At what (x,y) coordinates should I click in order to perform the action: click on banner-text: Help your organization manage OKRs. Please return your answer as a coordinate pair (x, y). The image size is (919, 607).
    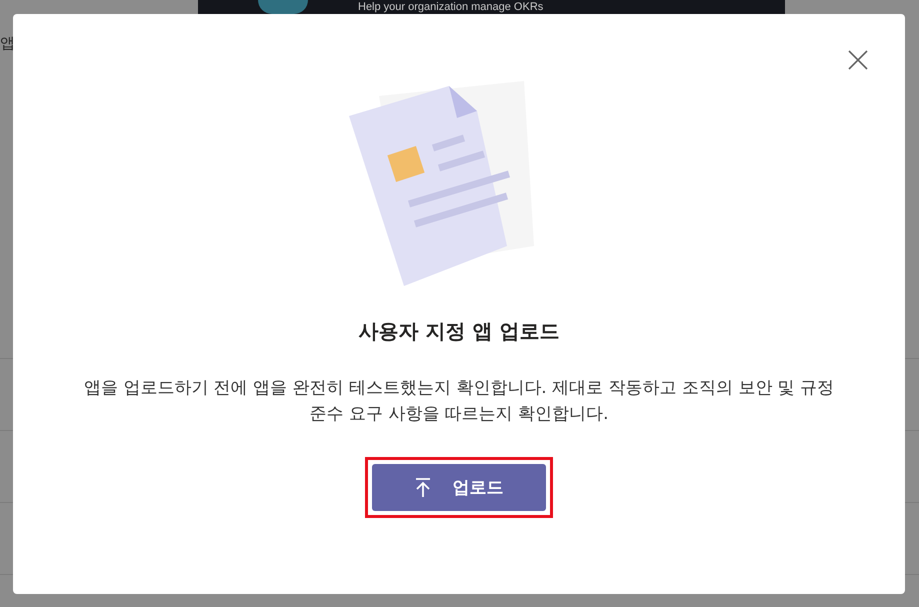
    Looking at the image, I should click on (451, 7).